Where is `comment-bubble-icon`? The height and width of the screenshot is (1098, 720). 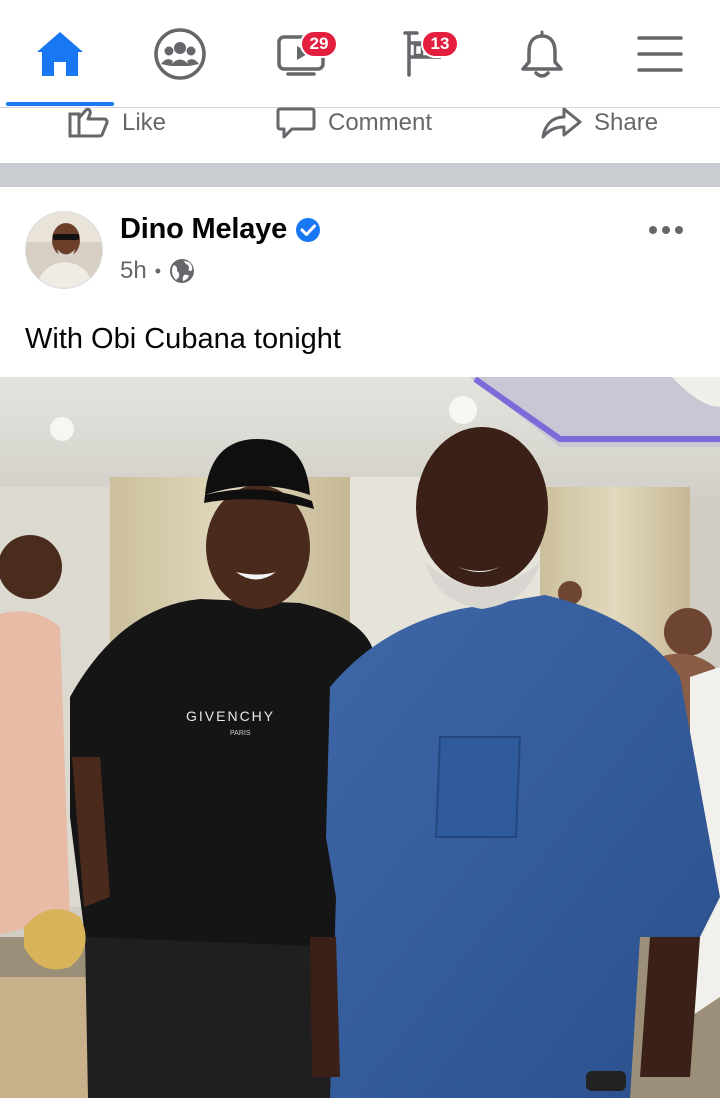
comment-bubble-icon is located at coordinates (296, 123).